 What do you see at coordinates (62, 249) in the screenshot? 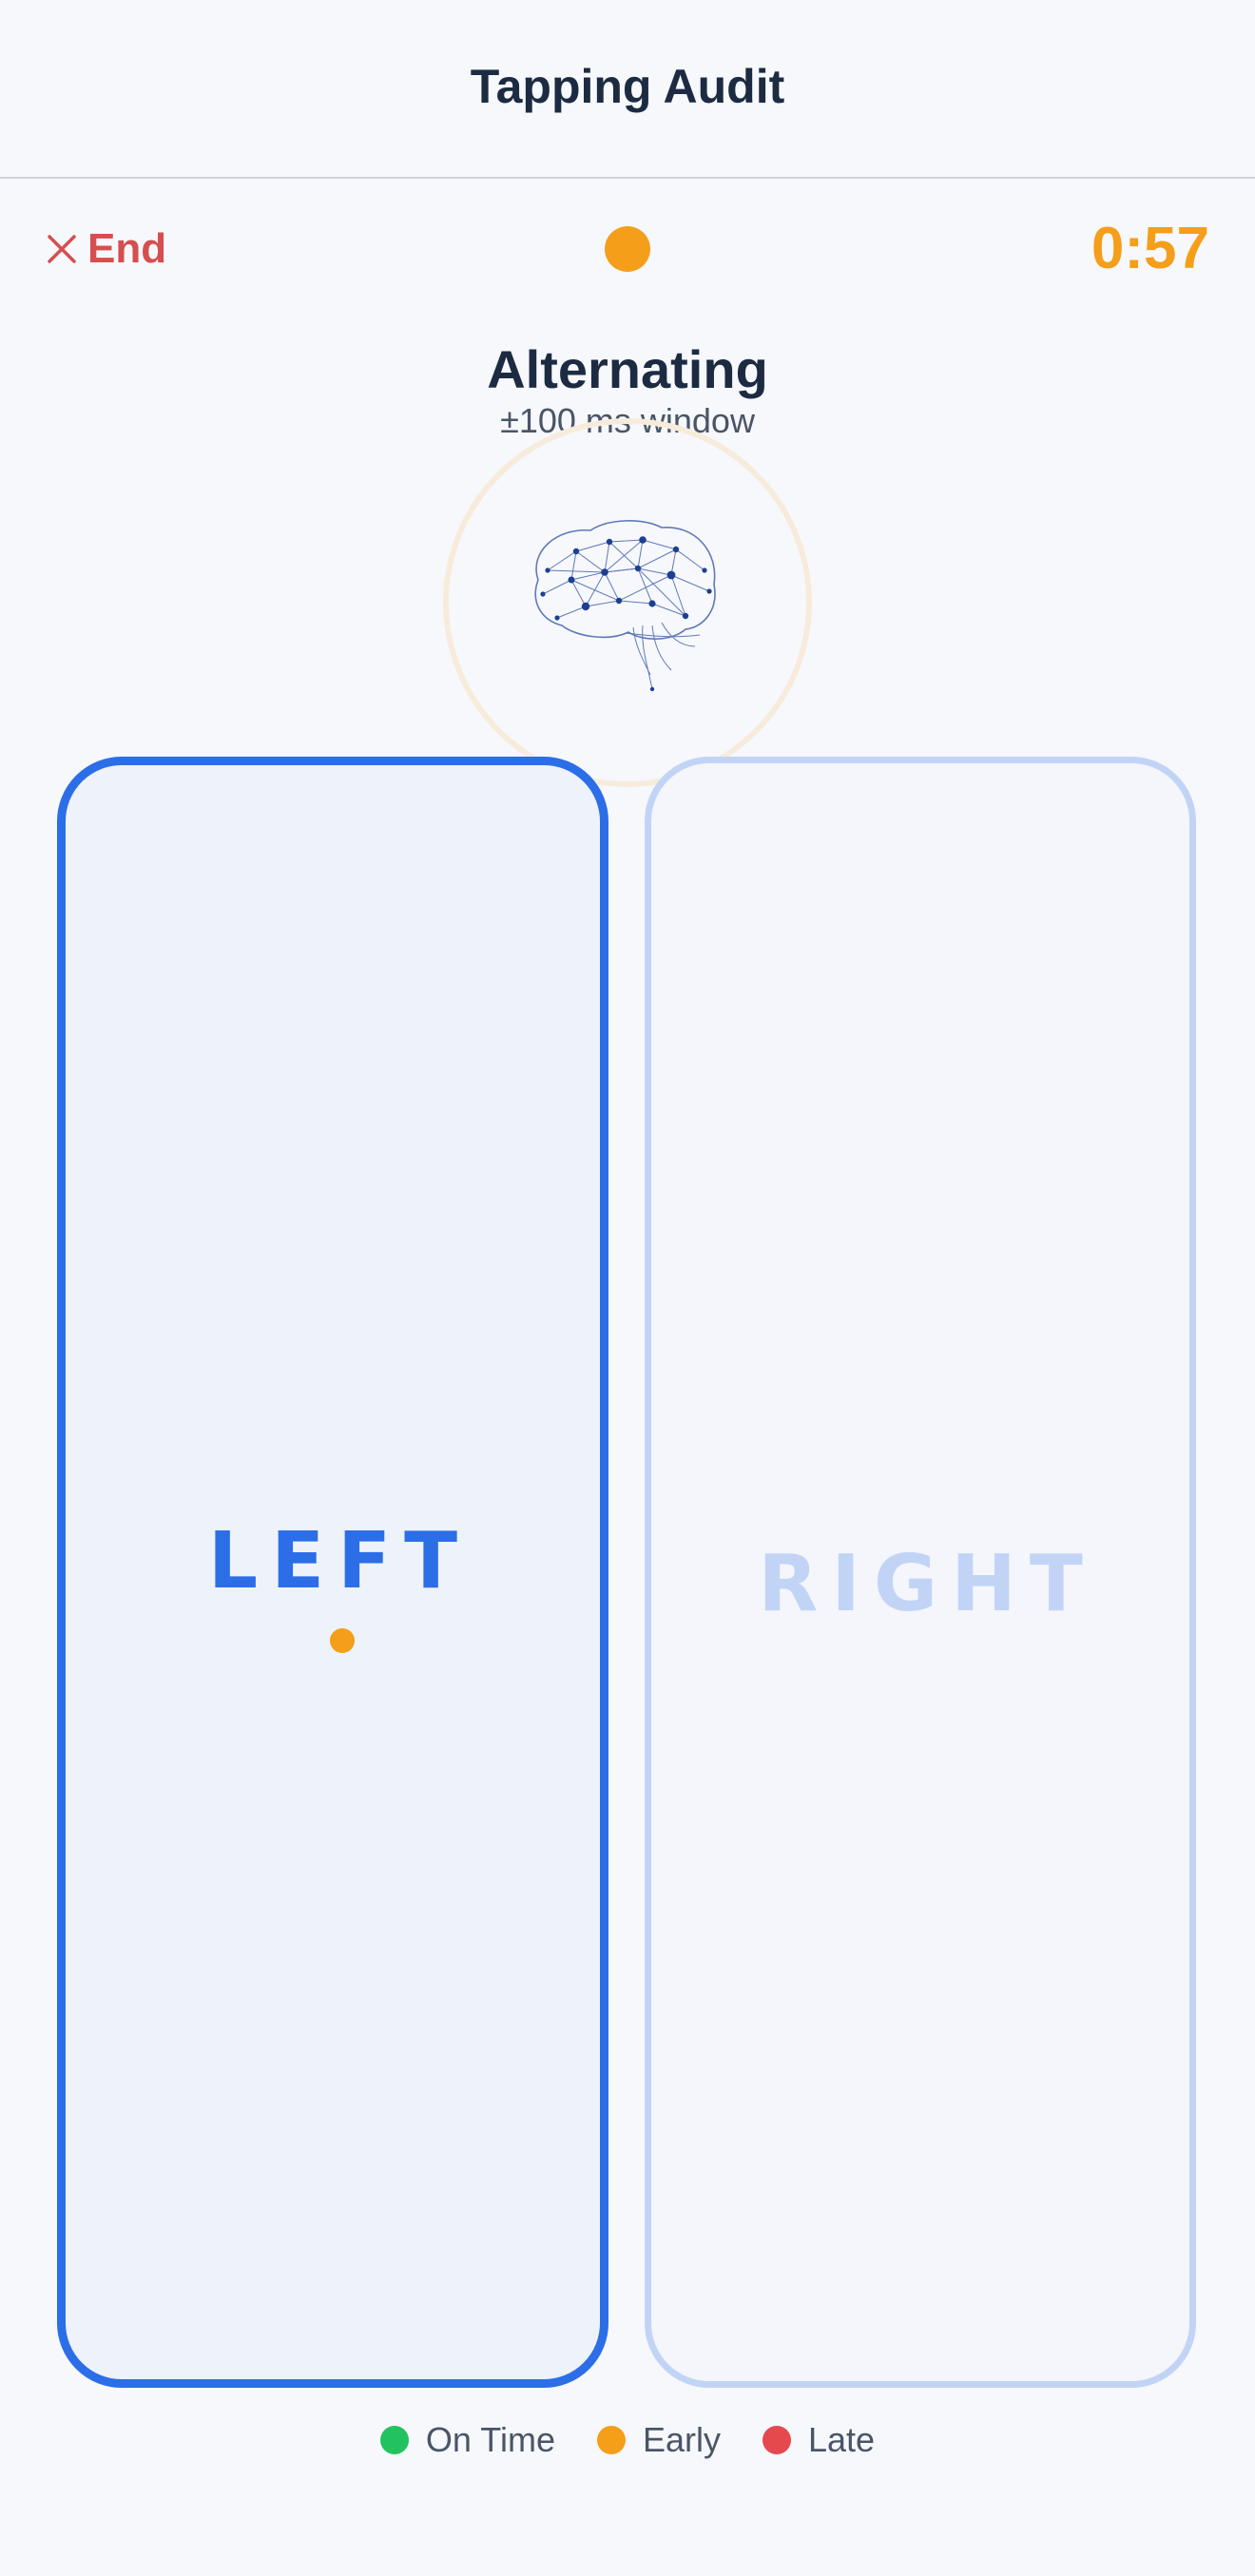
I see `close-icon` at bounding box center [62, 249].